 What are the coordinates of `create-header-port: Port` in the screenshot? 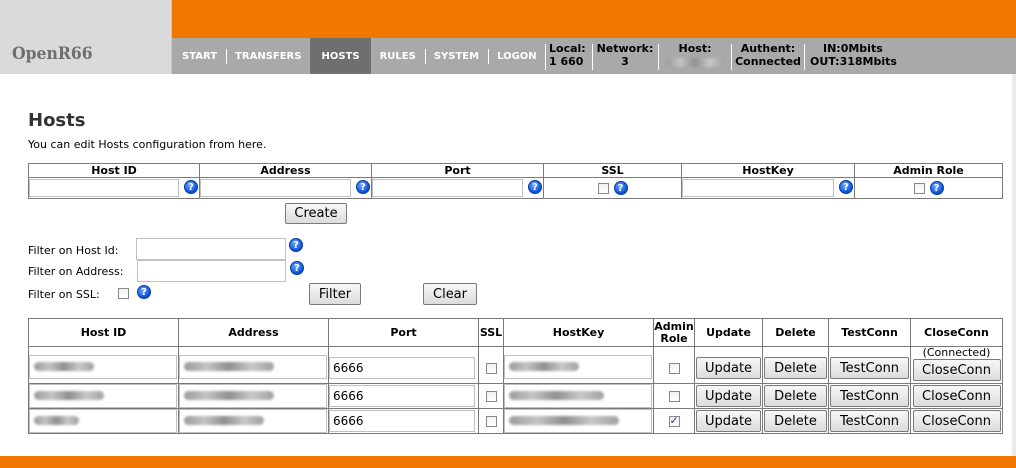 It's located at (457, 170).